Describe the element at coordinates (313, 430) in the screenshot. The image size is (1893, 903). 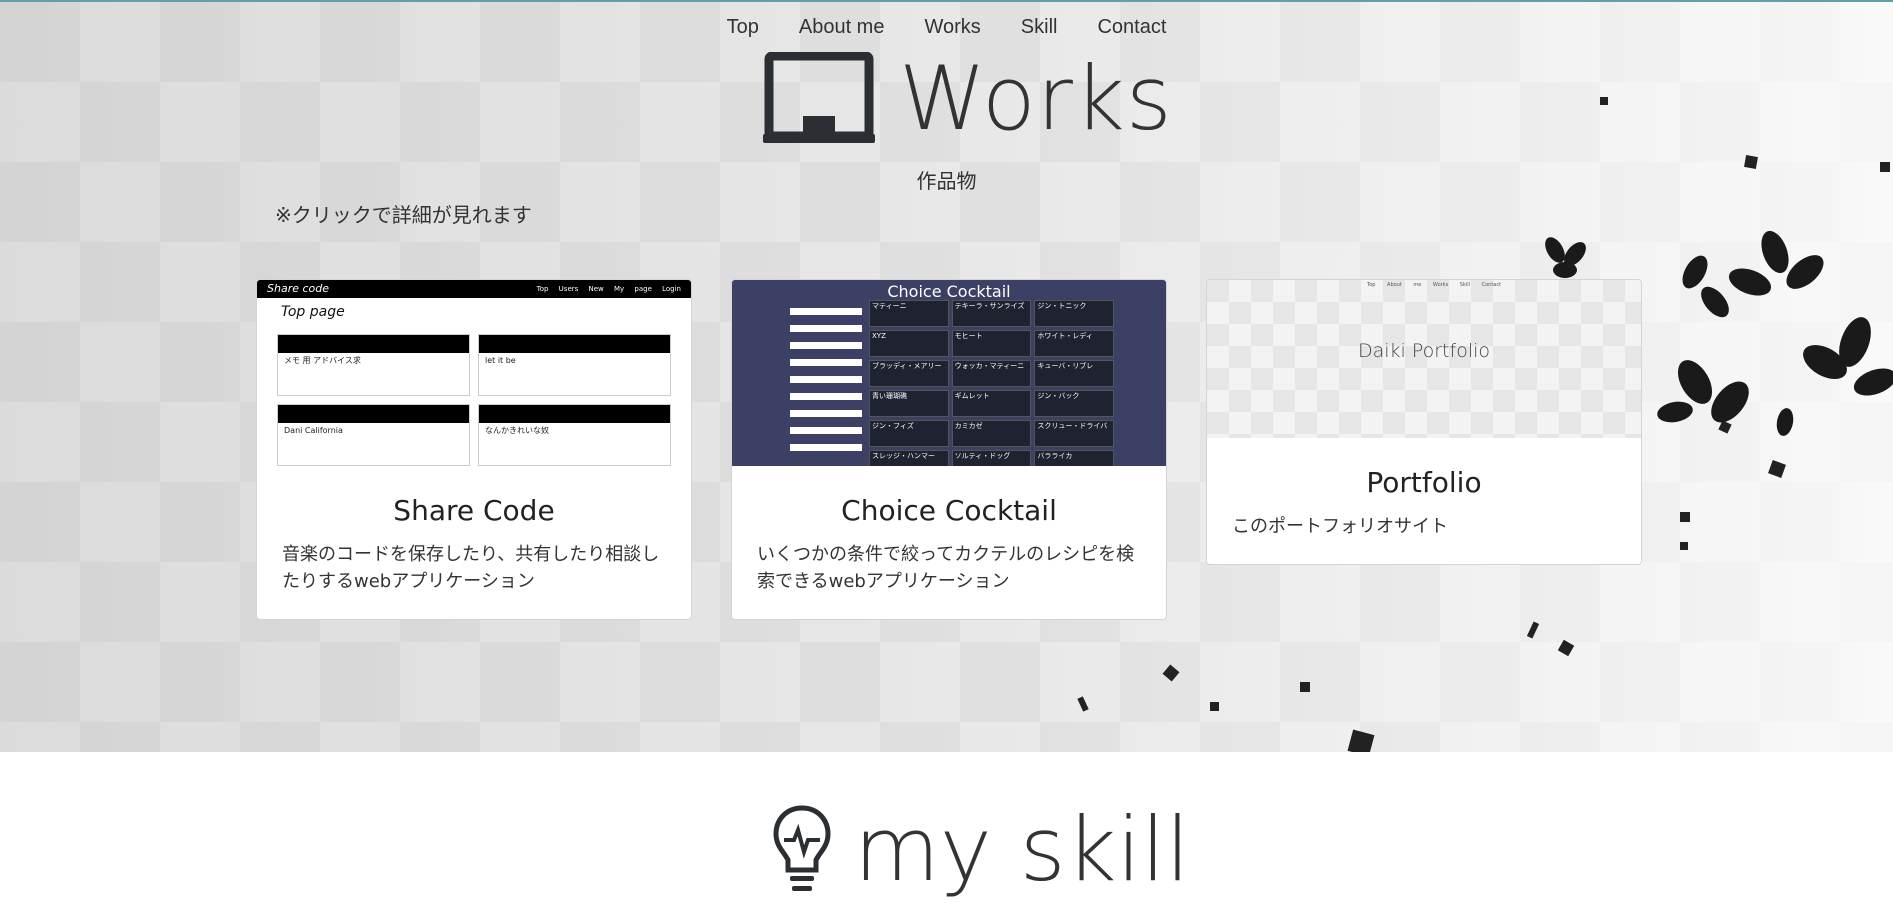
I see `thumb-post: Dani California` at that location.